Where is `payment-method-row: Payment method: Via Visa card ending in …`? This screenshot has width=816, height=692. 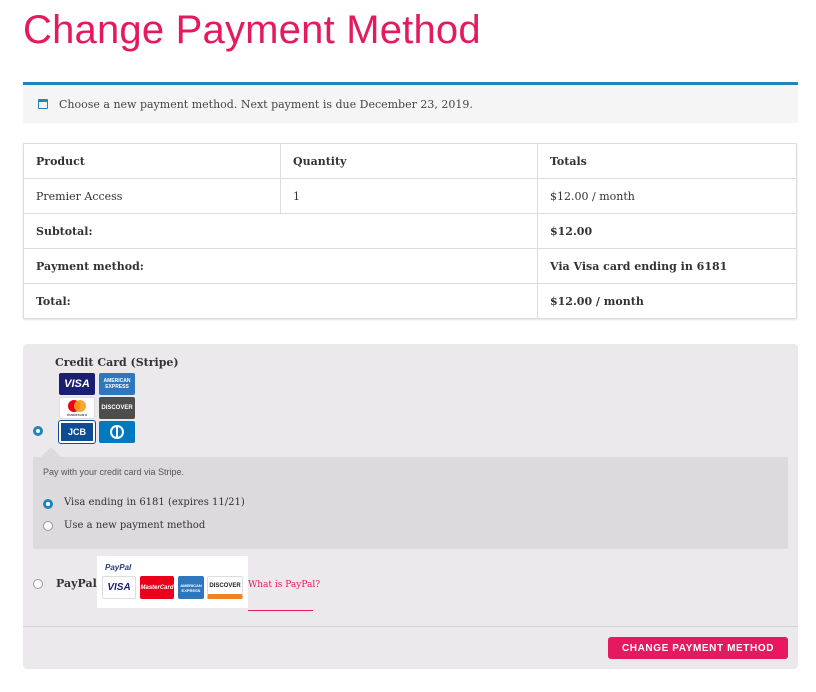
payment-method-row: Payment method: Via Visa card ending in … is located at coordinates (410, 266).